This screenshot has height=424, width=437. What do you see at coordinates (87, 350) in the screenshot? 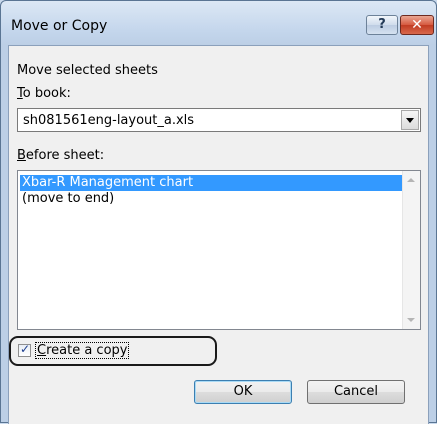
I see `create-copy-label-text: reate a copy` at bounding box center [87, 350].